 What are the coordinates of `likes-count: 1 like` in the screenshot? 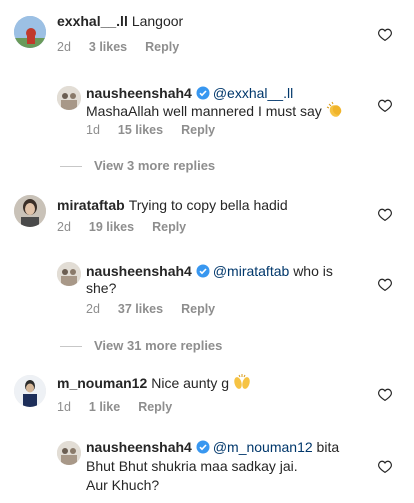 It's located at (104, 407).